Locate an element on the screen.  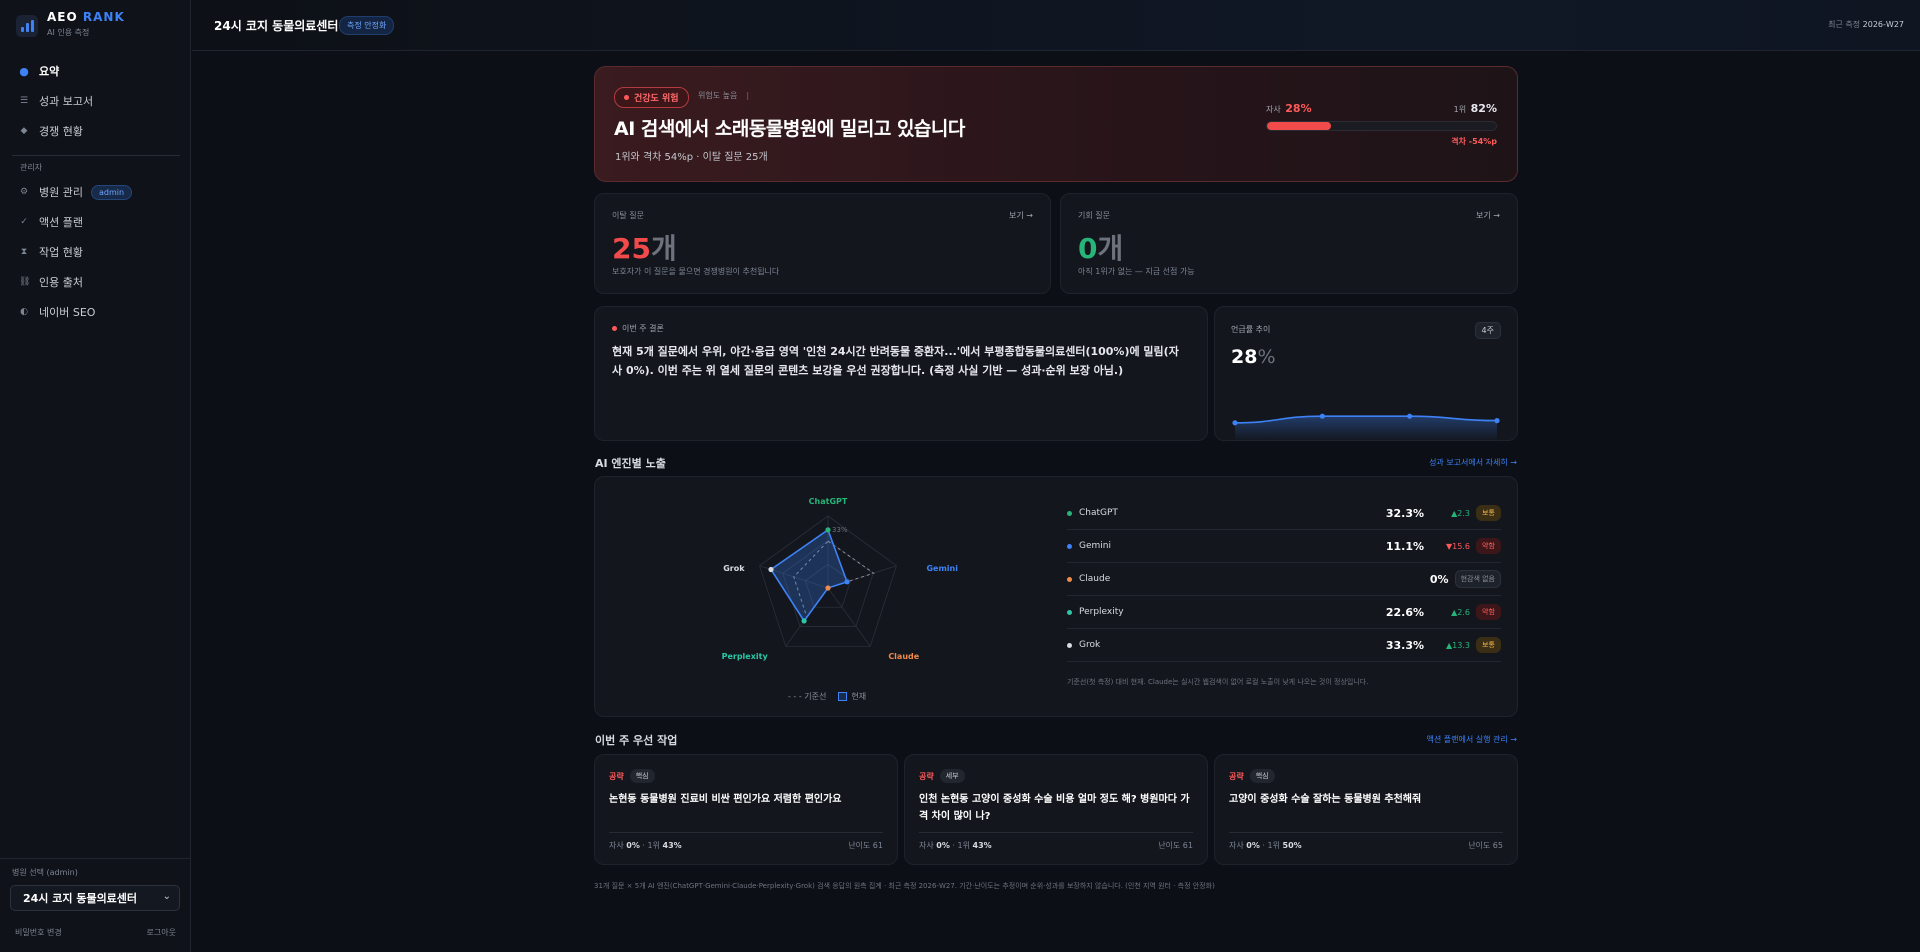
self-share: 자사 28% is located at coordinates (1289, 108).